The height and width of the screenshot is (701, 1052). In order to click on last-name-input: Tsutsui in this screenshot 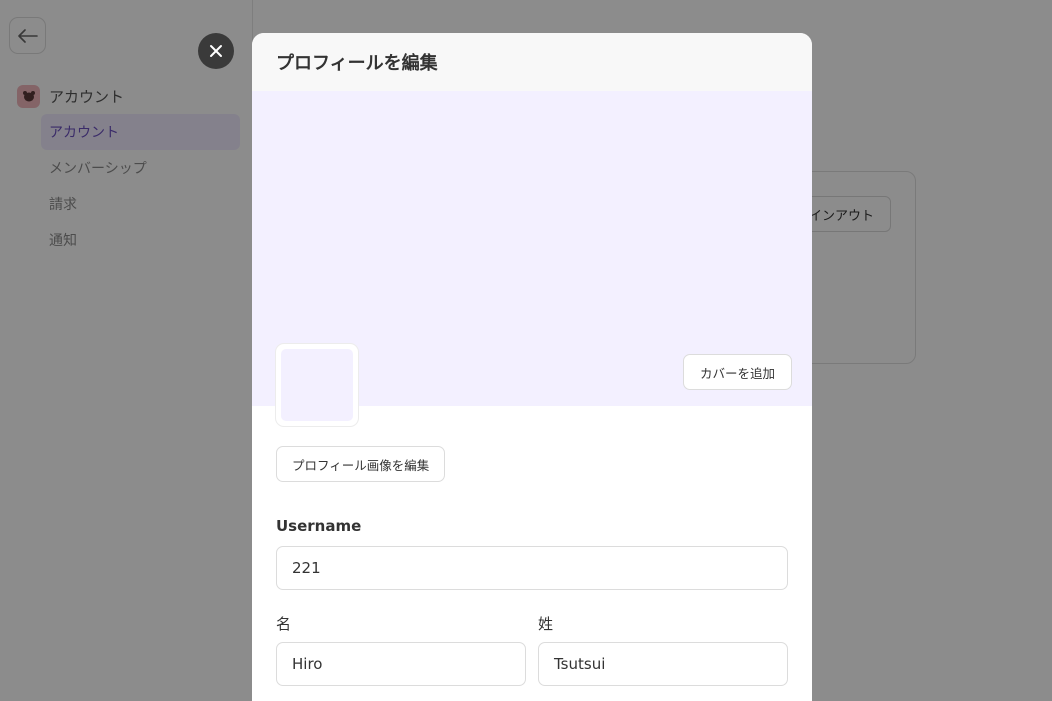, I will do `click(663, 664)`.